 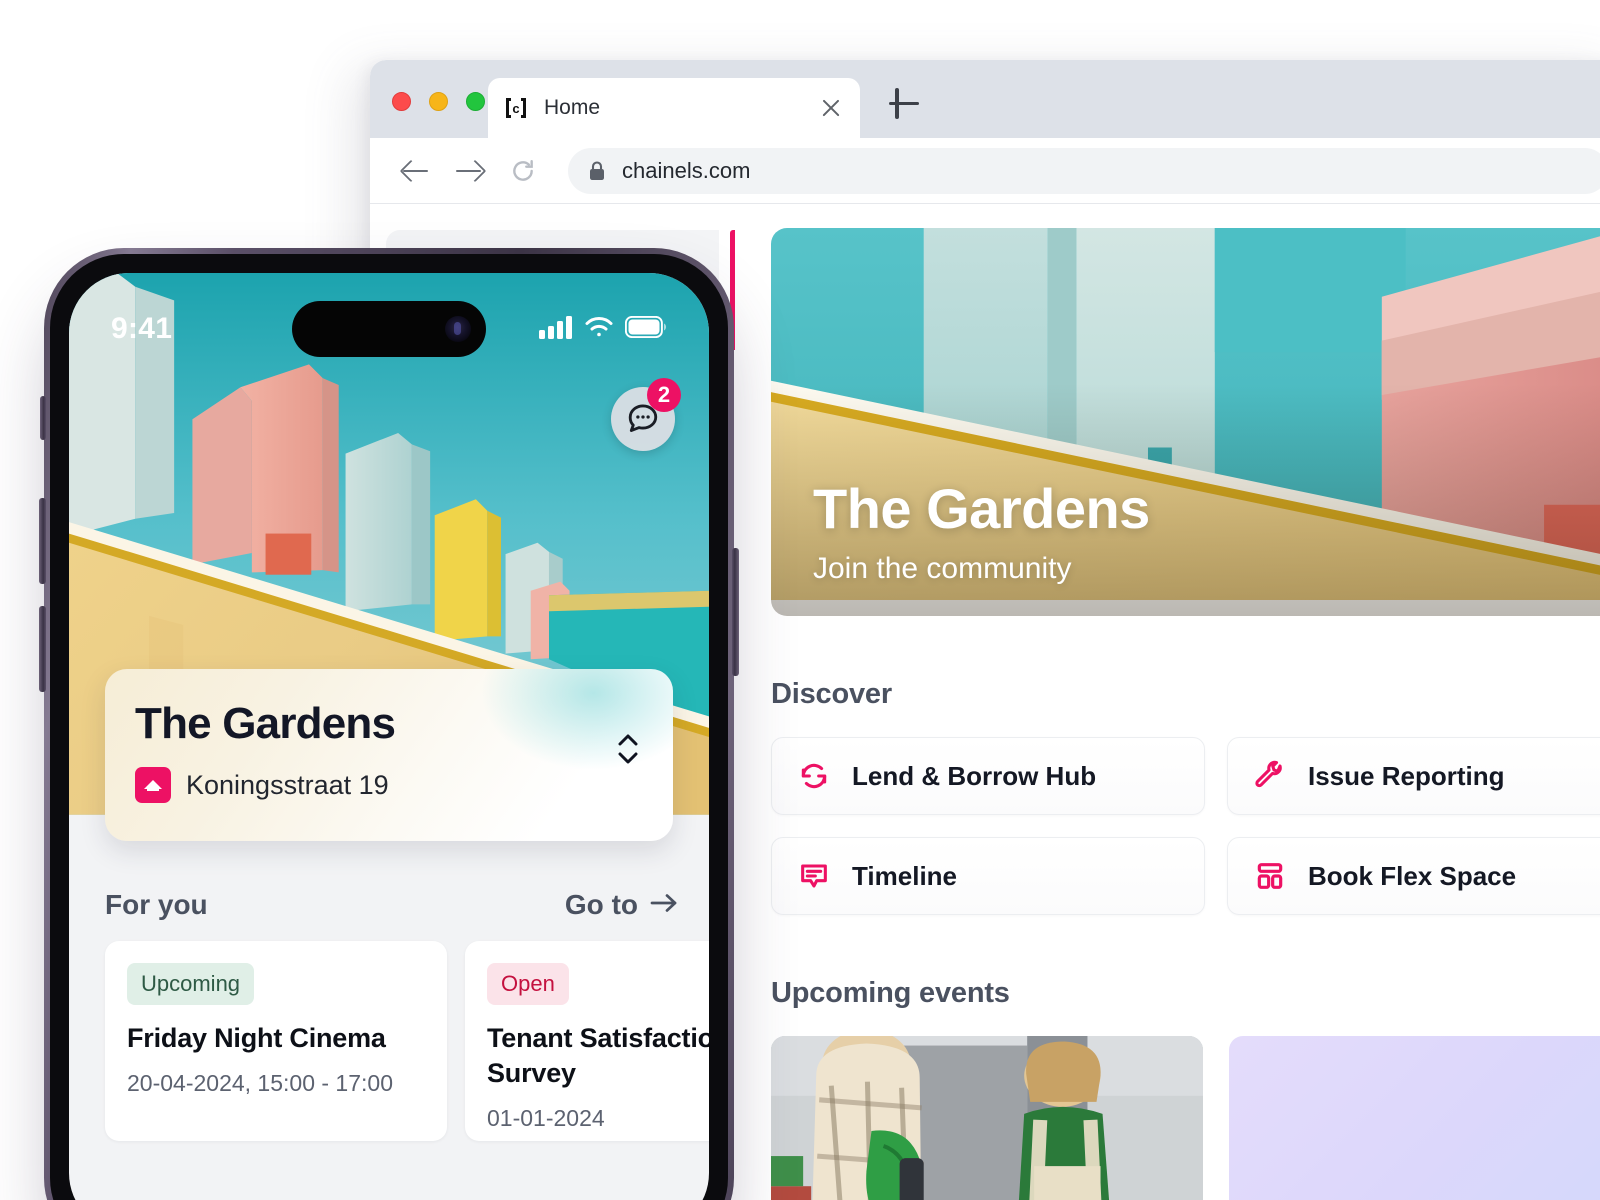 What do you see at coordinates (389, 329) in the screenshot?
I see `dynamic-island` at bounding box center [389, 329].